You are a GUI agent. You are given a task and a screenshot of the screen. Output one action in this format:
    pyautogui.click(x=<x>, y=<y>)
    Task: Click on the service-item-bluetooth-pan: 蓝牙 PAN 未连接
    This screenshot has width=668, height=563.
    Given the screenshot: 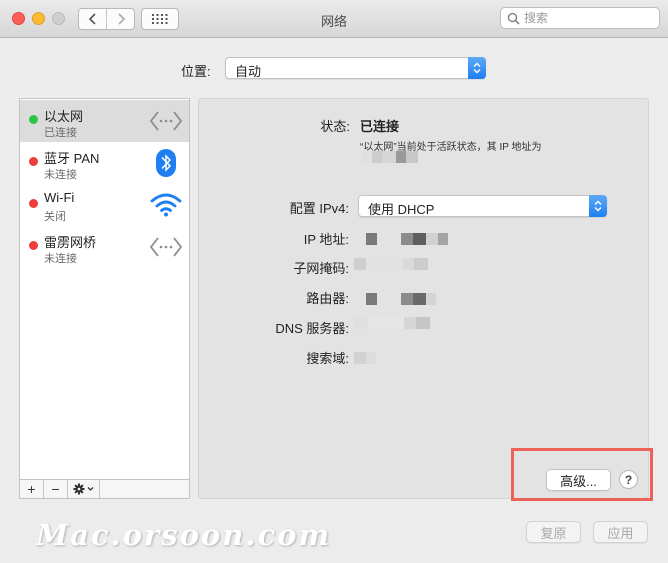 What is the action you would take?
    pyautogui.click(x=104, y=163)
    